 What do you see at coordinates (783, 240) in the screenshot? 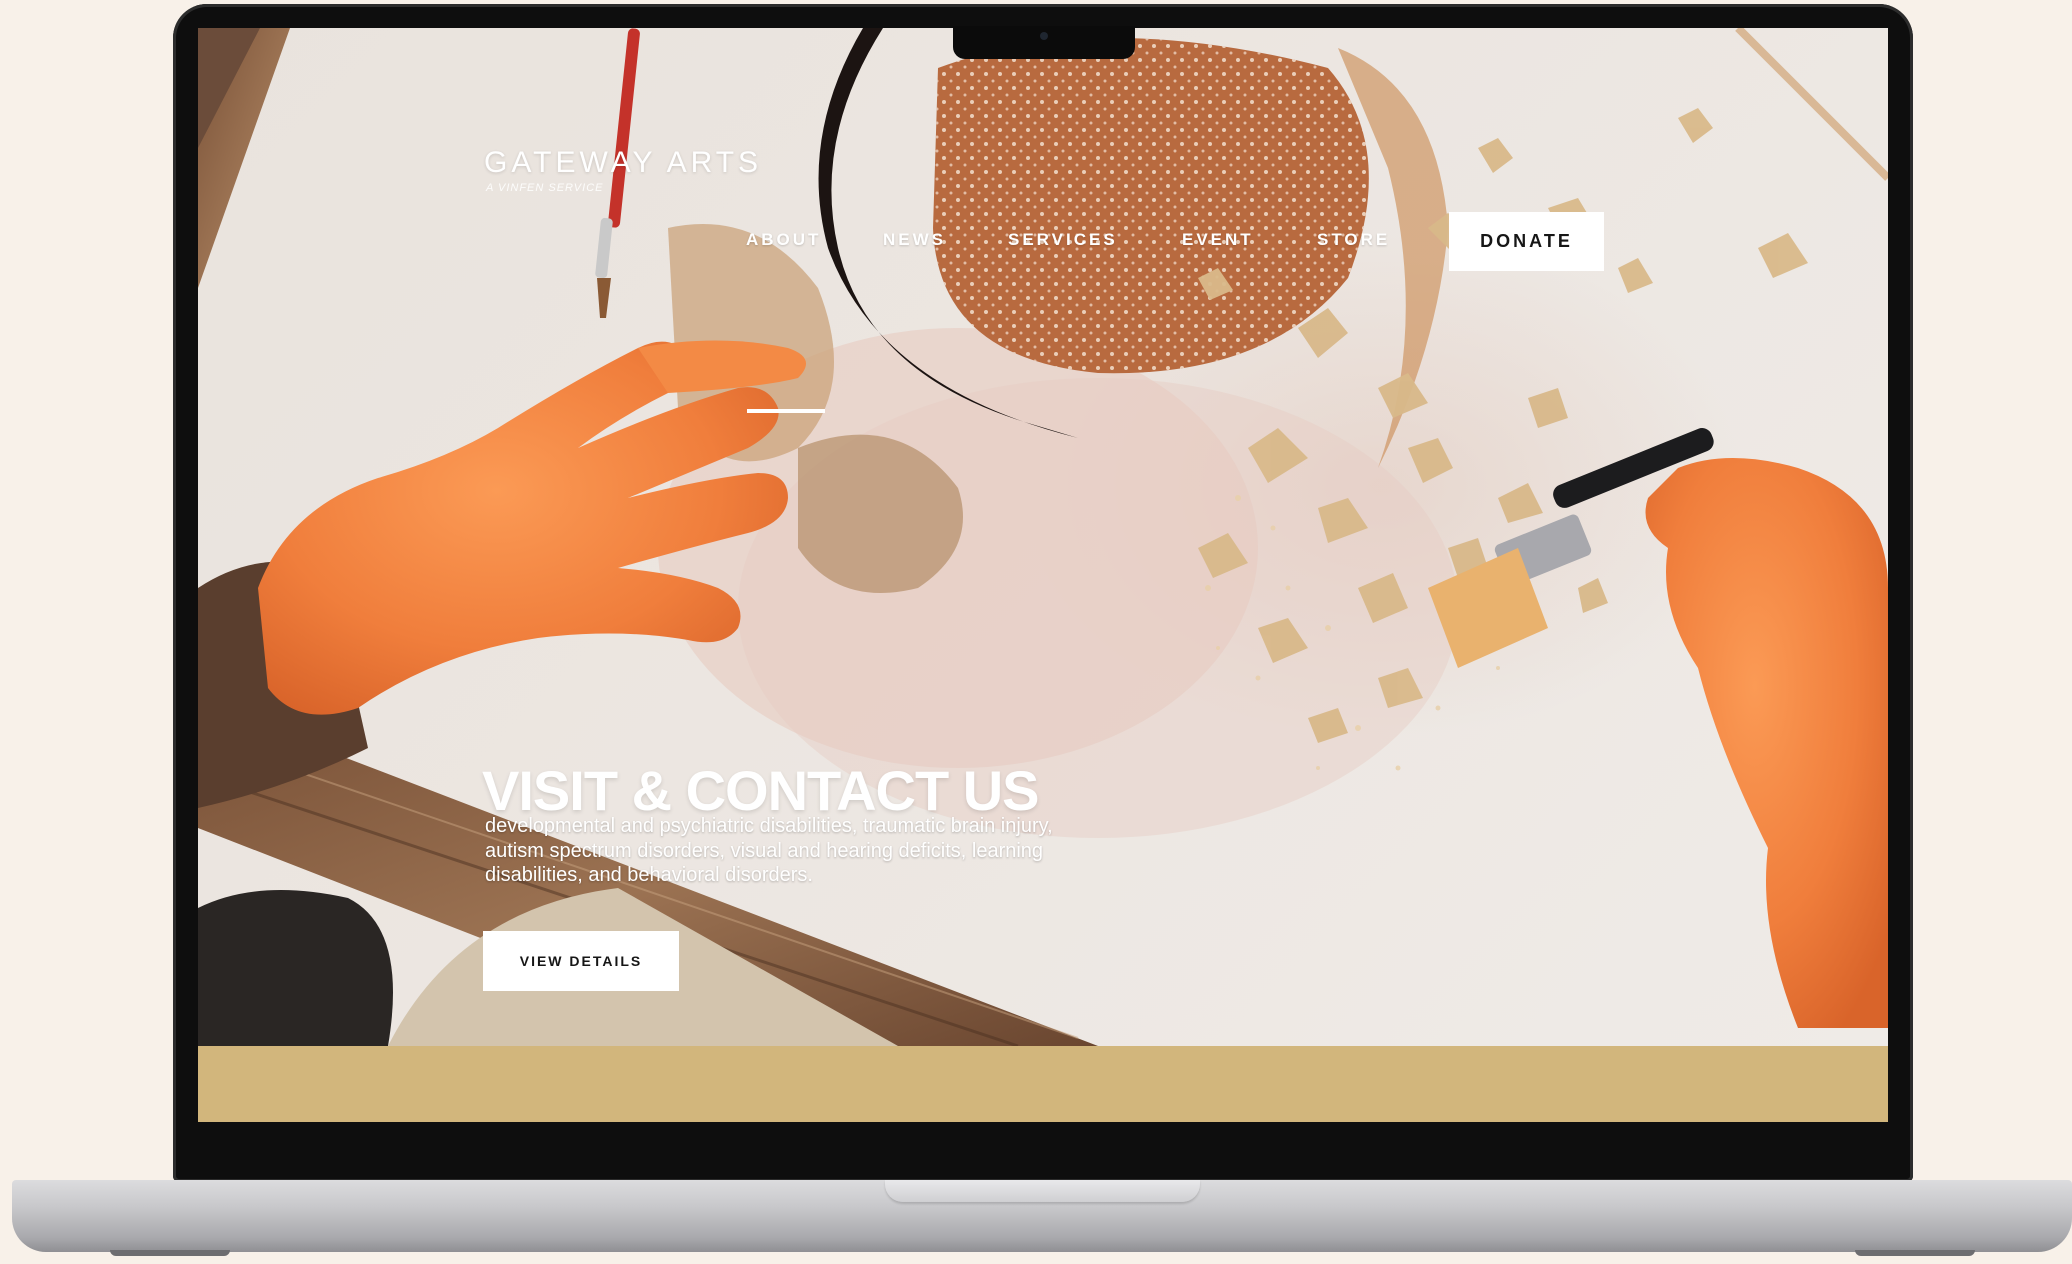
I see `nav-about: ABOUT` at bounding box center [783, 240].